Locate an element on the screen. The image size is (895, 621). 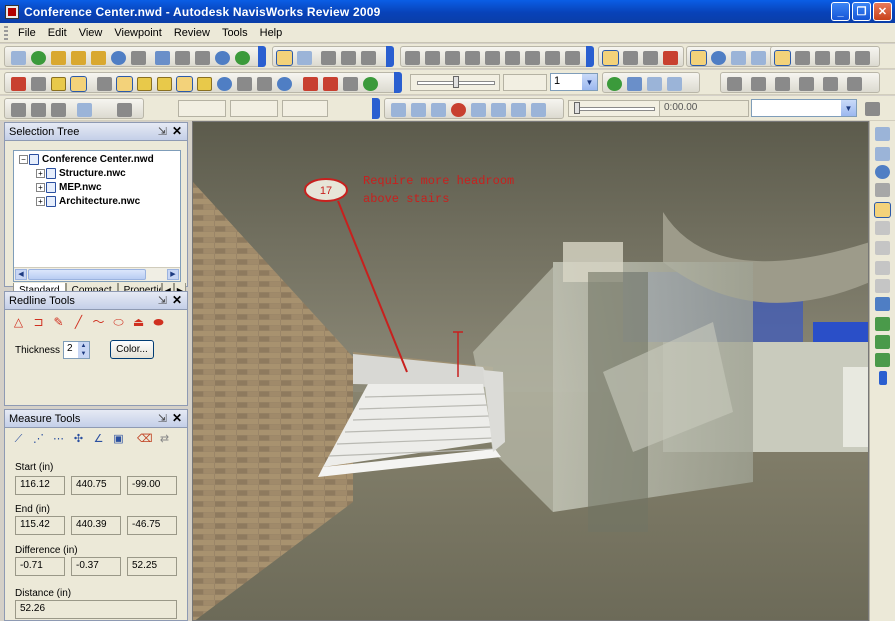
tree-root-item: − Conference Center.nwd is located at coordinates (86, 159).